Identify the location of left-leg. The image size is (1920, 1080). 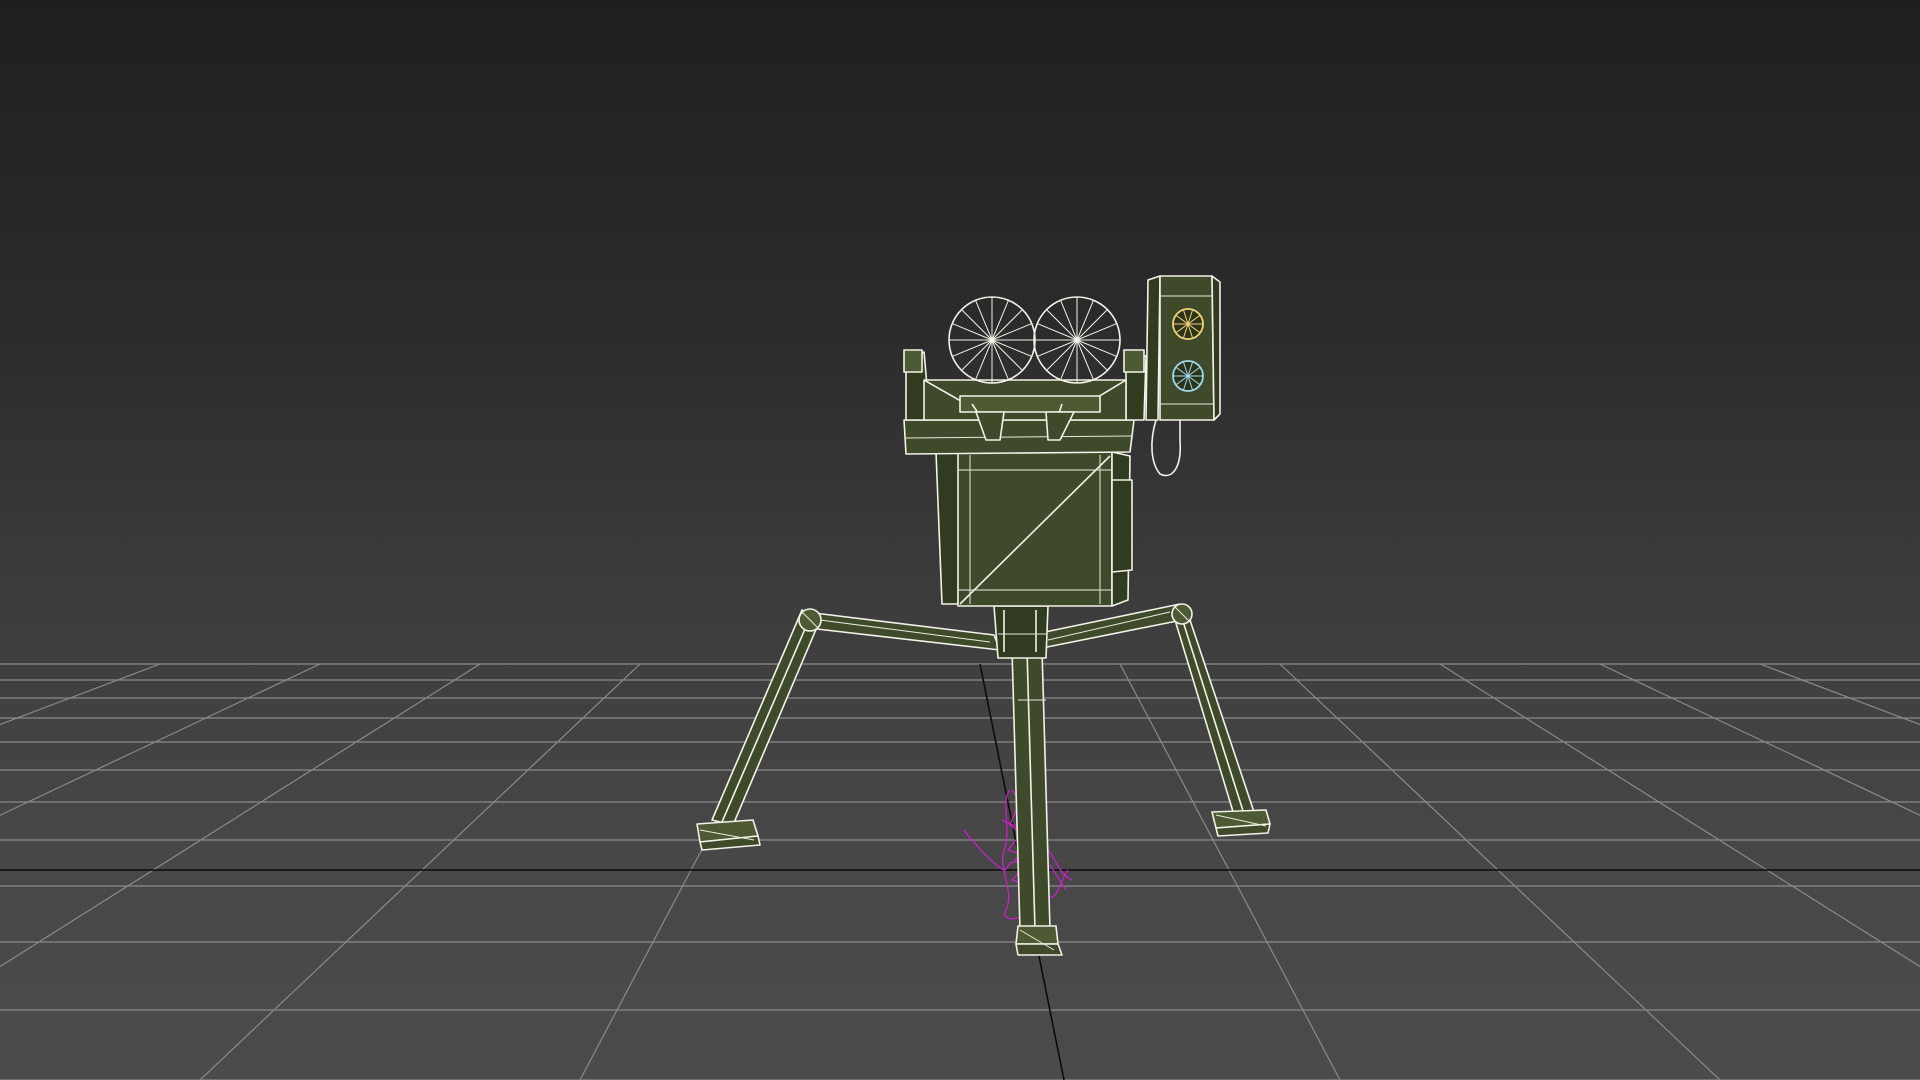
(758, 730).